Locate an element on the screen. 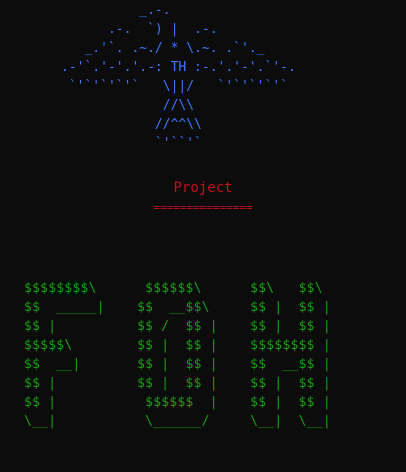  project-title-underline: =============== is located at coordinates (203, 207).